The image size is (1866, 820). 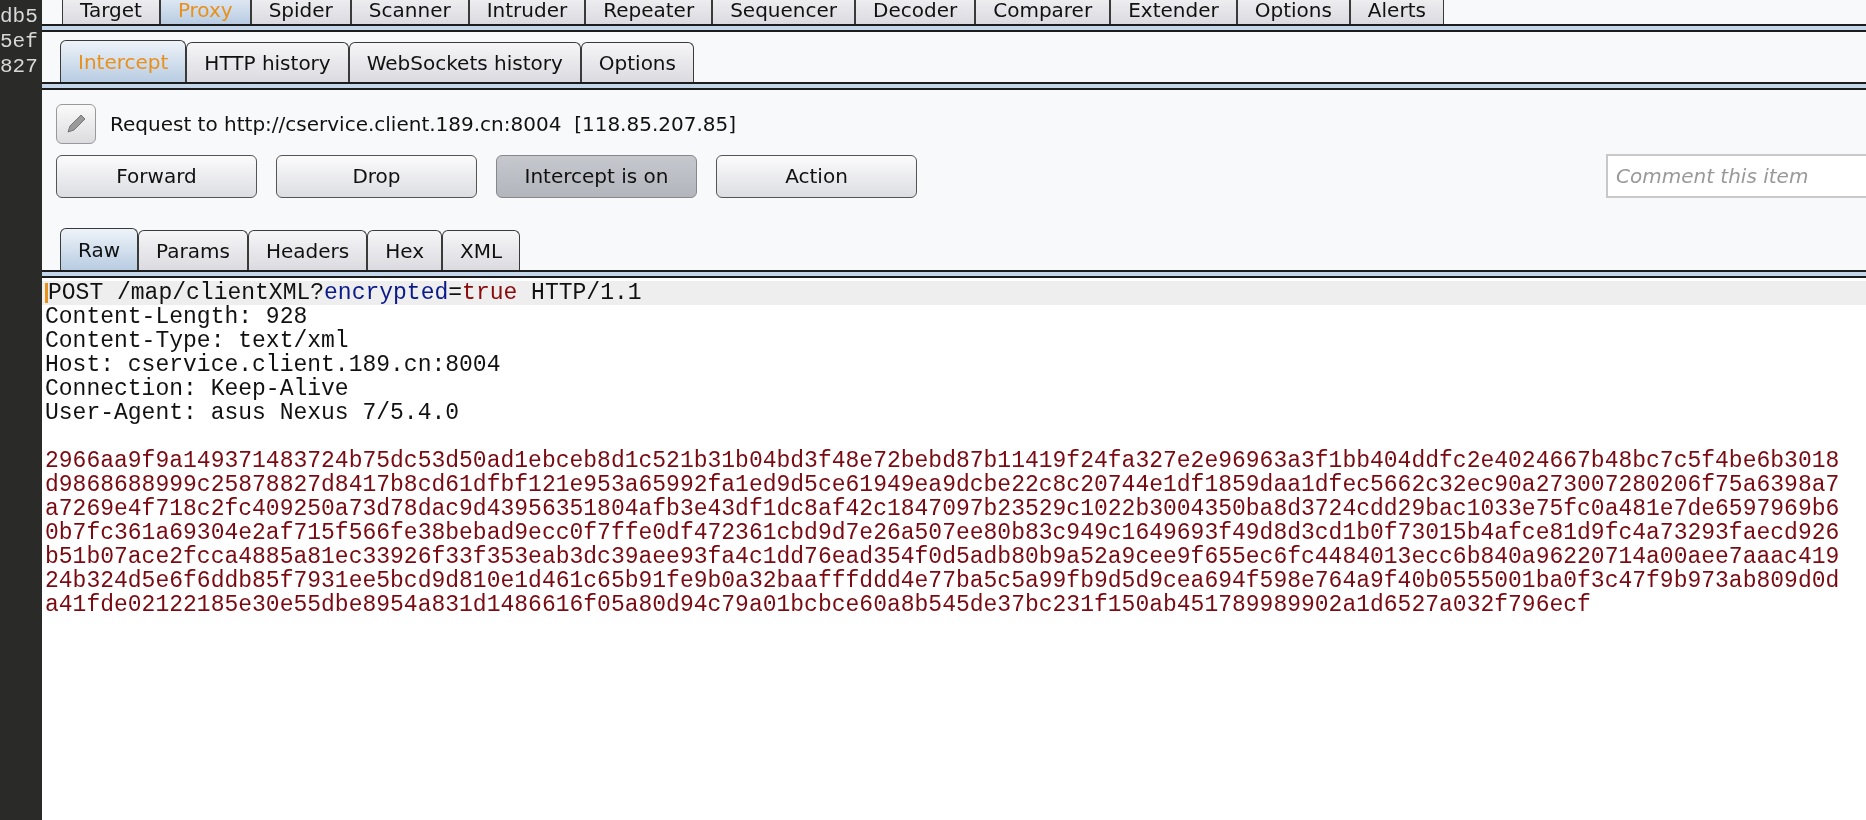 I want to click on code-fragment: 827, so click(x=19, y=66).